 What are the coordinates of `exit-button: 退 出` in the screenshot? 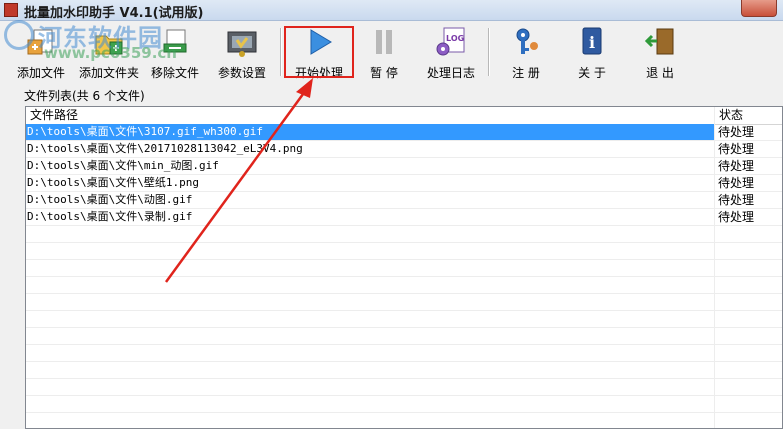 It's located at (660, 52).